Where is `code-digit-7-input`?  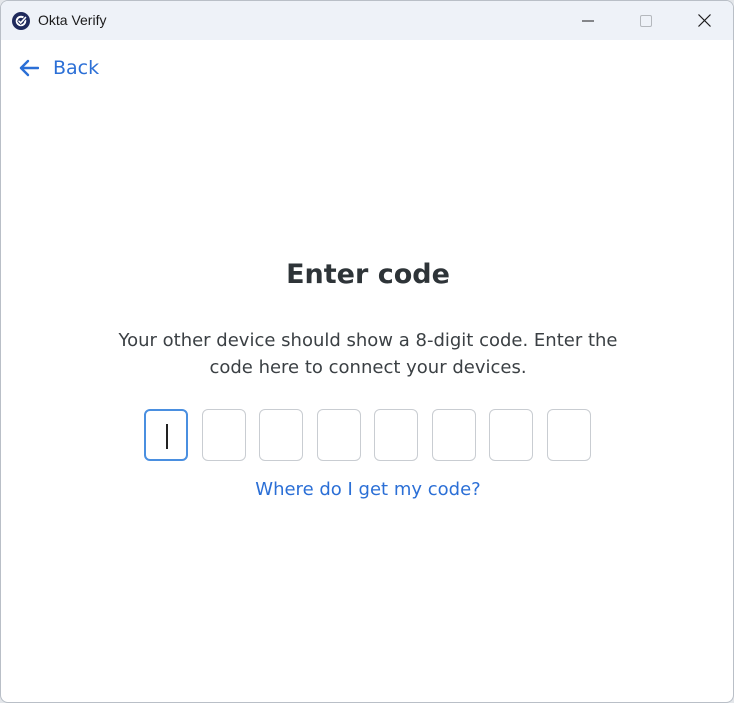 code-digit-7-input is located at coordinates (511, 435).